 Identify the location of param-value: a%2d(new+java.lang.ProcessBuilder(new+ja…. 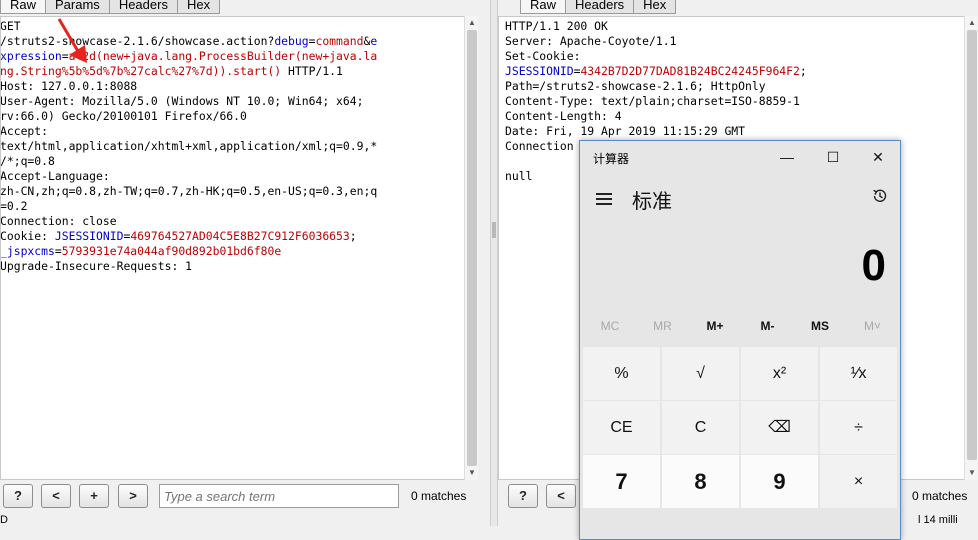
(223, 56).